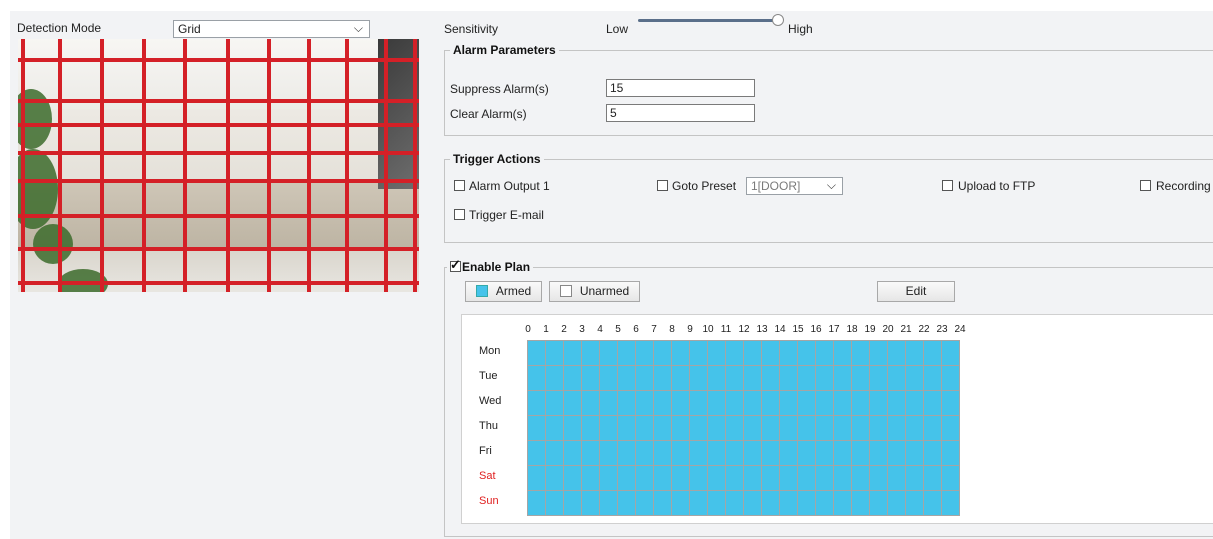 Image resolution: width=1213 pixels, height=539 pixels. What do you see at coordinates (916, 291) in the screenshot?
I see `edit-button: Edit` at bounding box center [916, 291].